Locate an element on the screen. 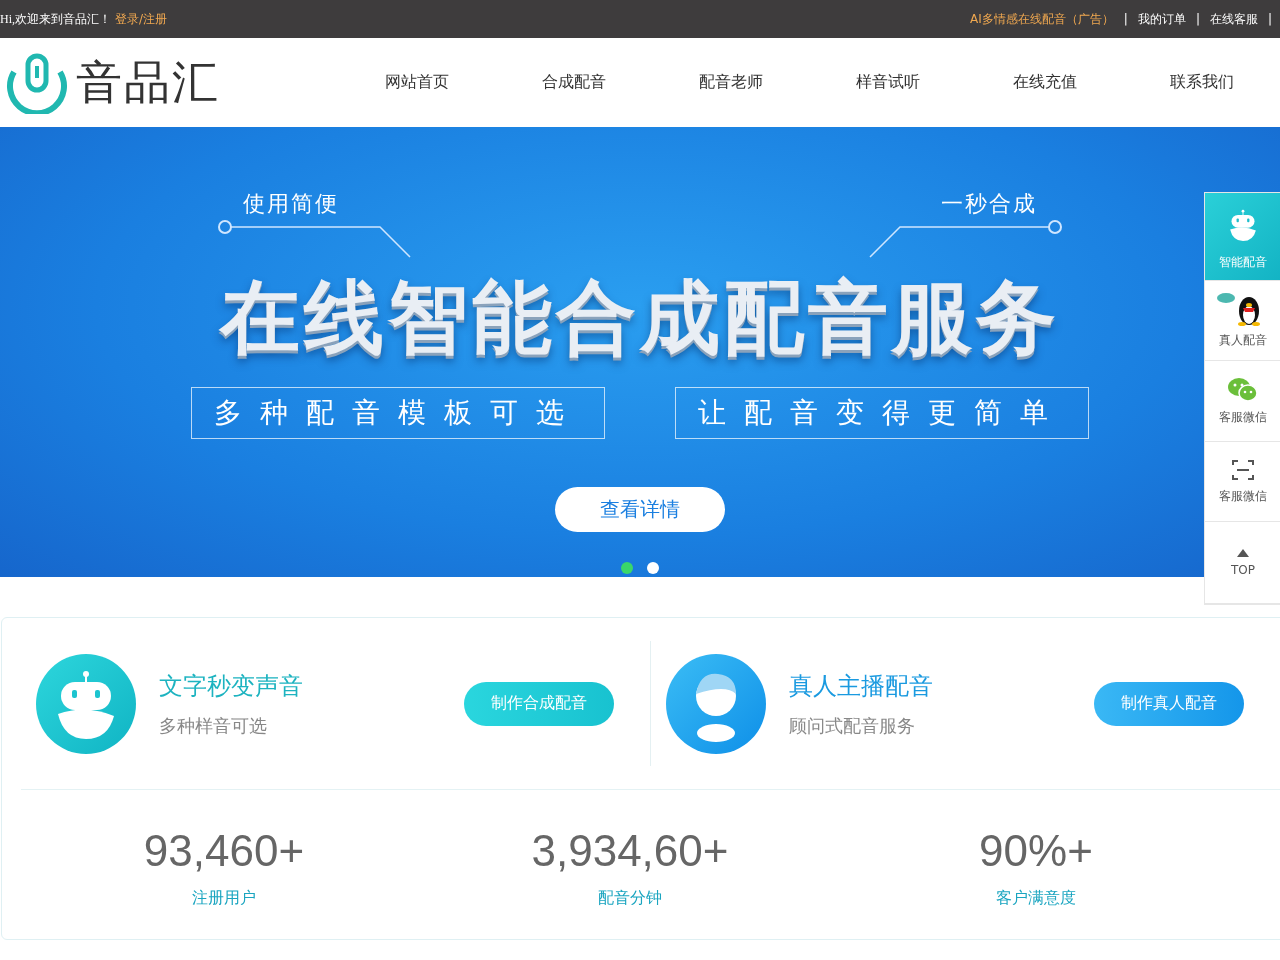  stat-value: 90%+ is located at coordinates (1036, 851).